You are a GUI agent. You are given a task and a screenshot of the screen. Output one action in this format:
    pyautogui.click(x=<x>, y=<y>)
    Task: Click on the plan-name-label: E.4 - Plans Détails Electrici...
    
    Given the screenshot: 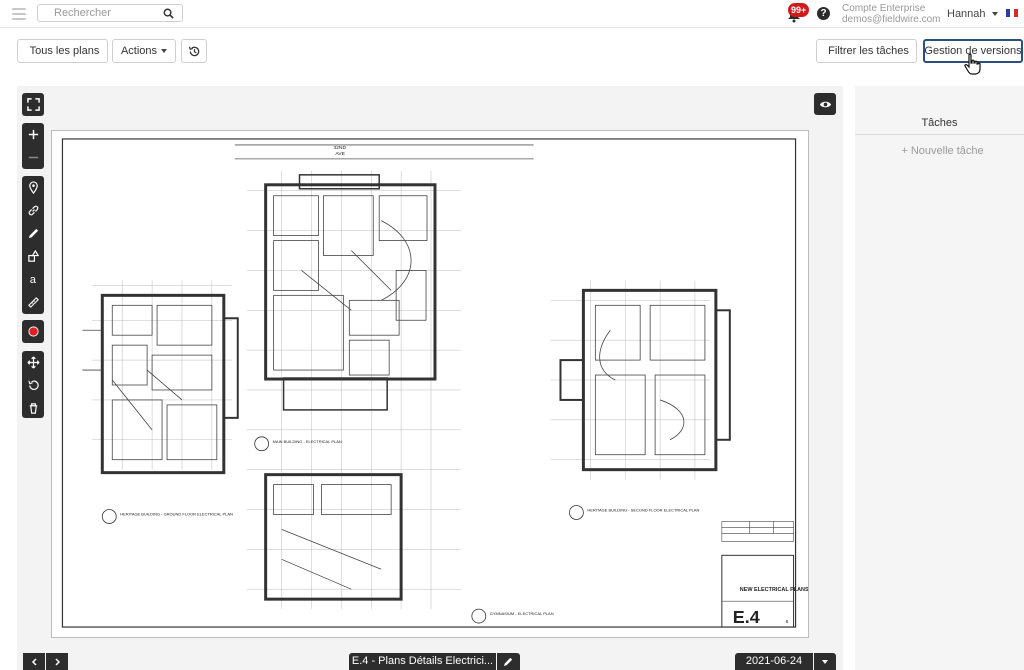 What is the action you would take?
    pyautogui.click(x=422, y=661)
    